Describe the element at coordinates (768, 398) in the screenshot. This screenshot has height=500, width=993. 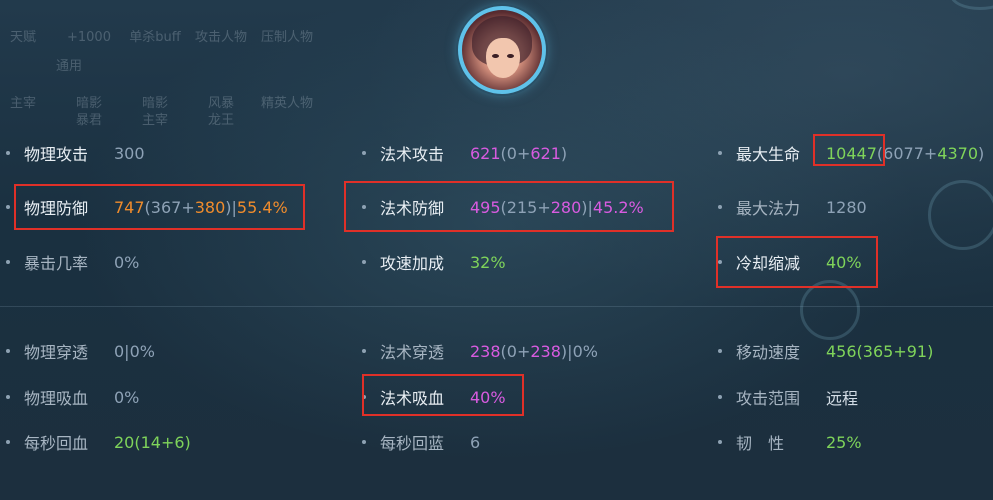
I see `stat-label: 攻击范围` at that location.